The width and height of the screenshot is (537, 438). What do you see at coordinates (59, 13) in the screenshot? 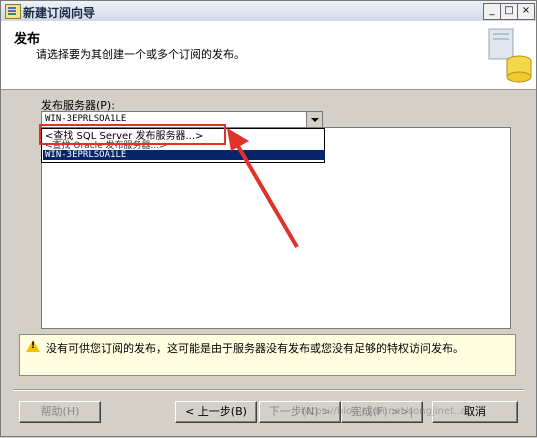
I see `window-title: 新建订阅向导` at bounding box center [59, 13].